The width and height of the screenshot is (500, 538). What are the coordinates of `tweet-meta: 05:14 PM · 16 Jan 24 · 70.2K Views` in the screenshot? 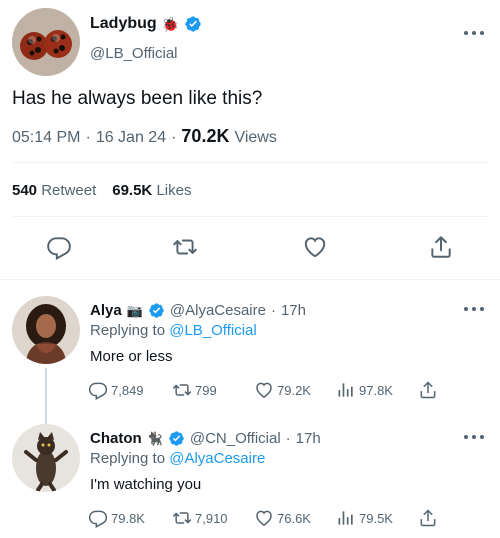 It's located at (144, 136).